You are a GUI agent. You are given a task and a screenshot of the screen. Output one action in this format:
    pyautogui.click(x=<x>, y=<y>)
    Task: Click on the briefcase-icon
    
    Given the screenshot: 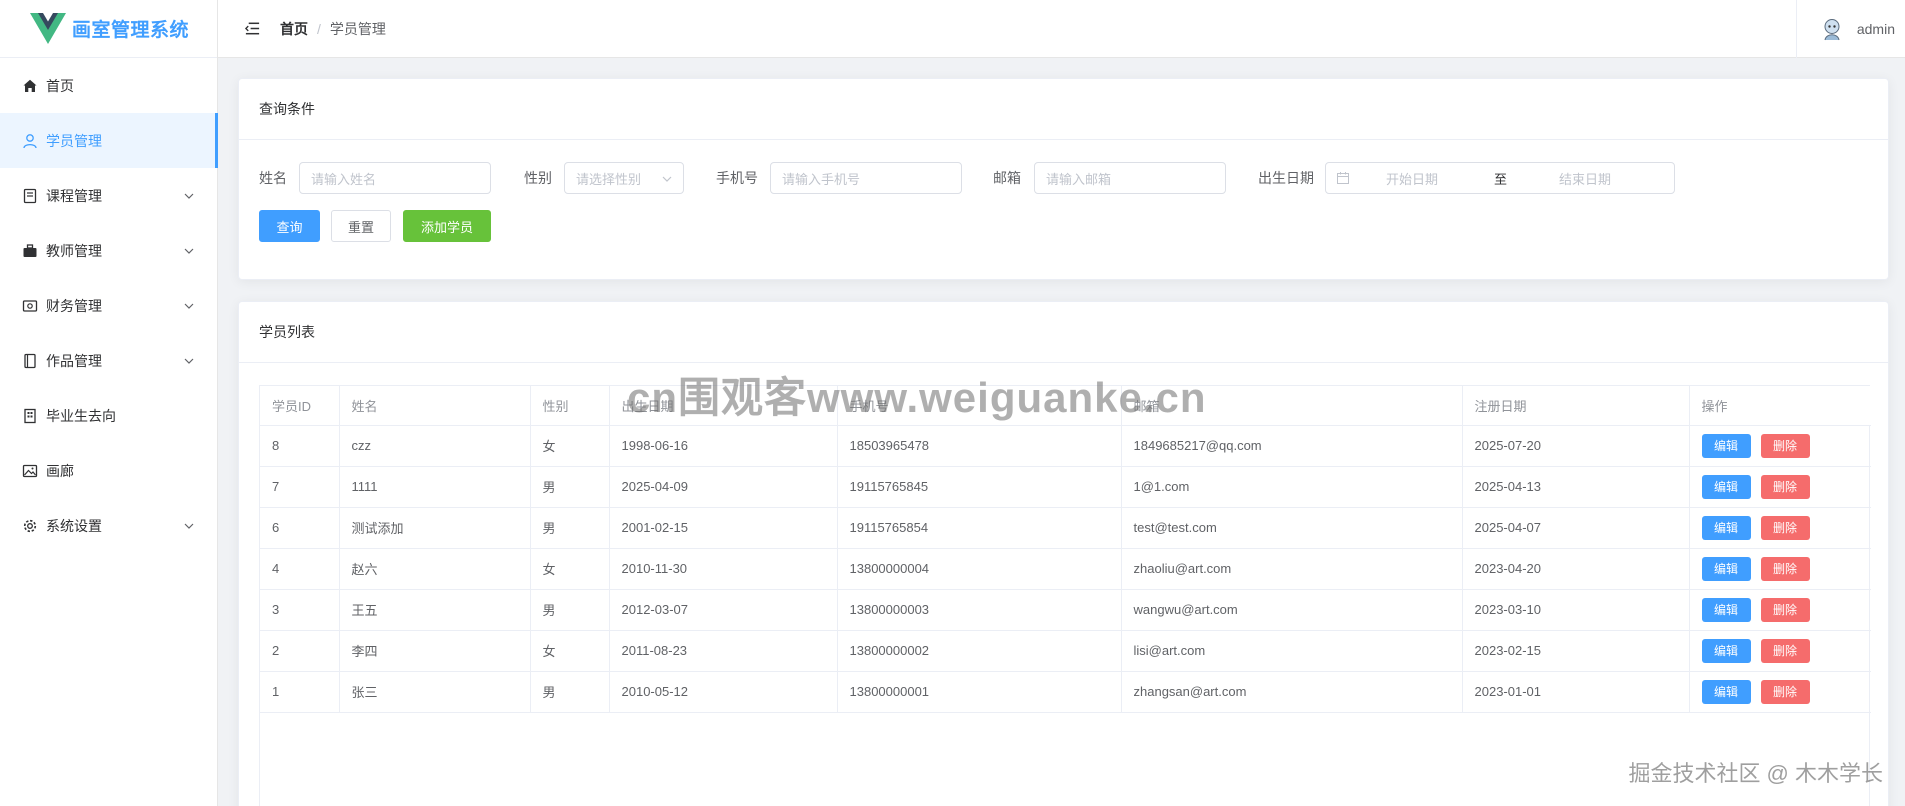 What is the action you would take?
    pyautogui.click(x=30, y=251)
    